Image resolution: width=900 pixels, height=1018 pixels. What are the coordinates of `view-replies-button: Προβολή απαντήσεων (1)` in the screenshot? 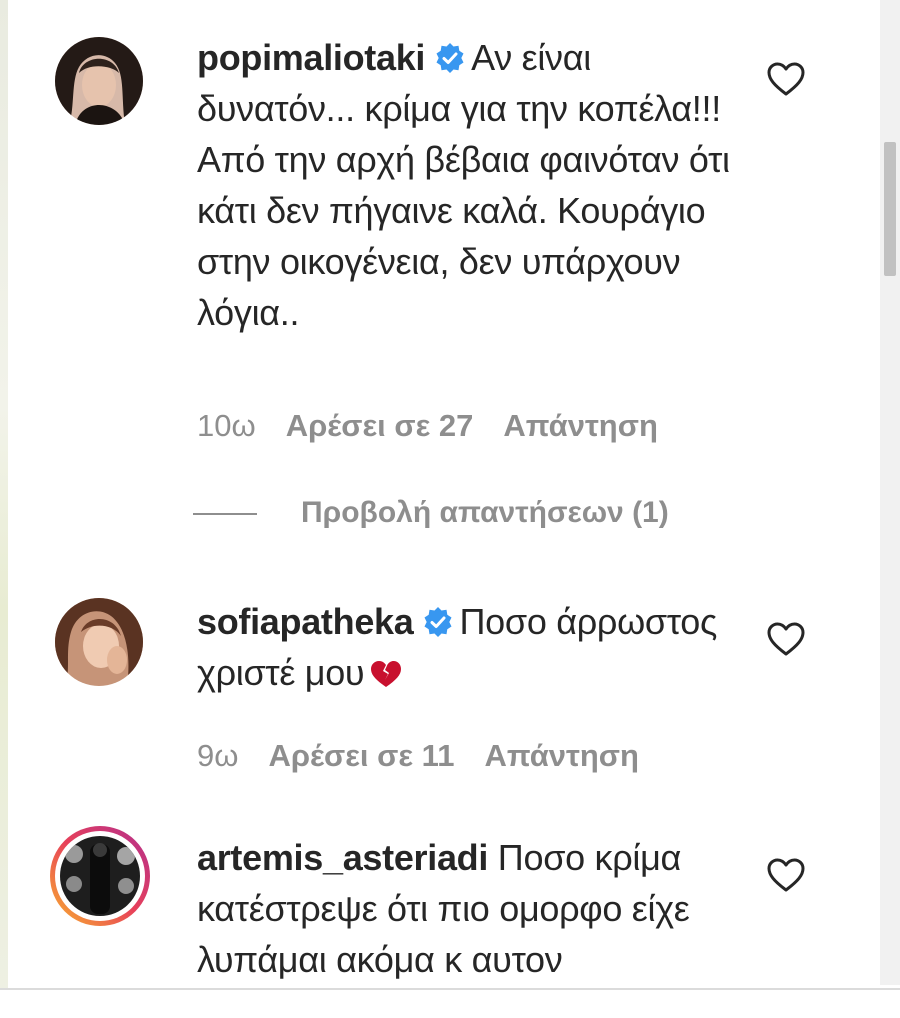 It's located at (431, 513).